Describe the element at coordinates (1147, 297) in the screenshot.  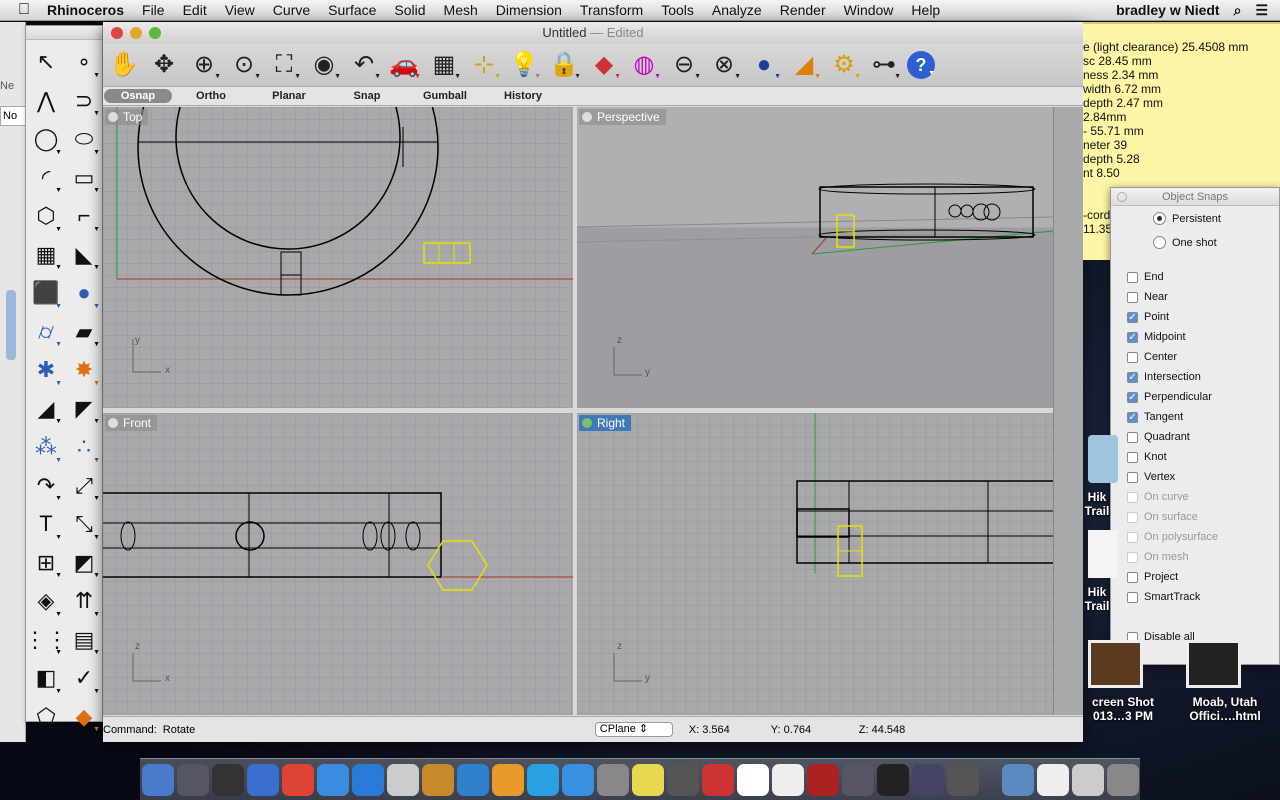
I see `osnap-near: Near` at that location.